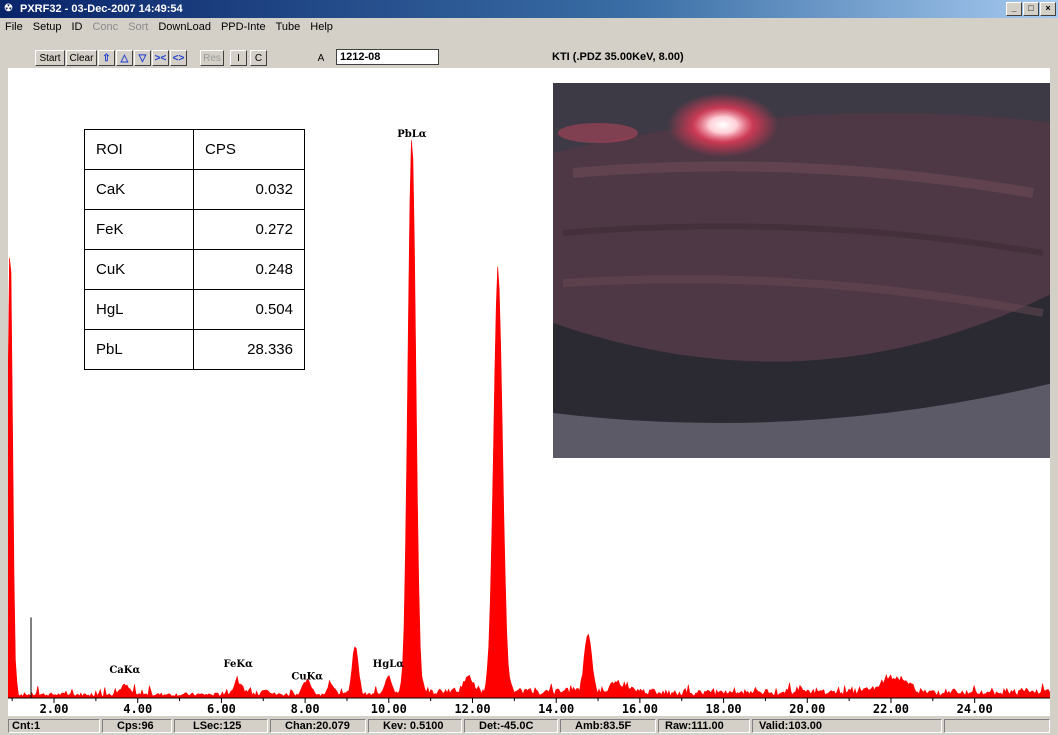 This screenshot has width=1058, height=735. Describe the element at coordinates (847, 726) in the screenshot. I see `status-valid: Valid:103.00` at that location.